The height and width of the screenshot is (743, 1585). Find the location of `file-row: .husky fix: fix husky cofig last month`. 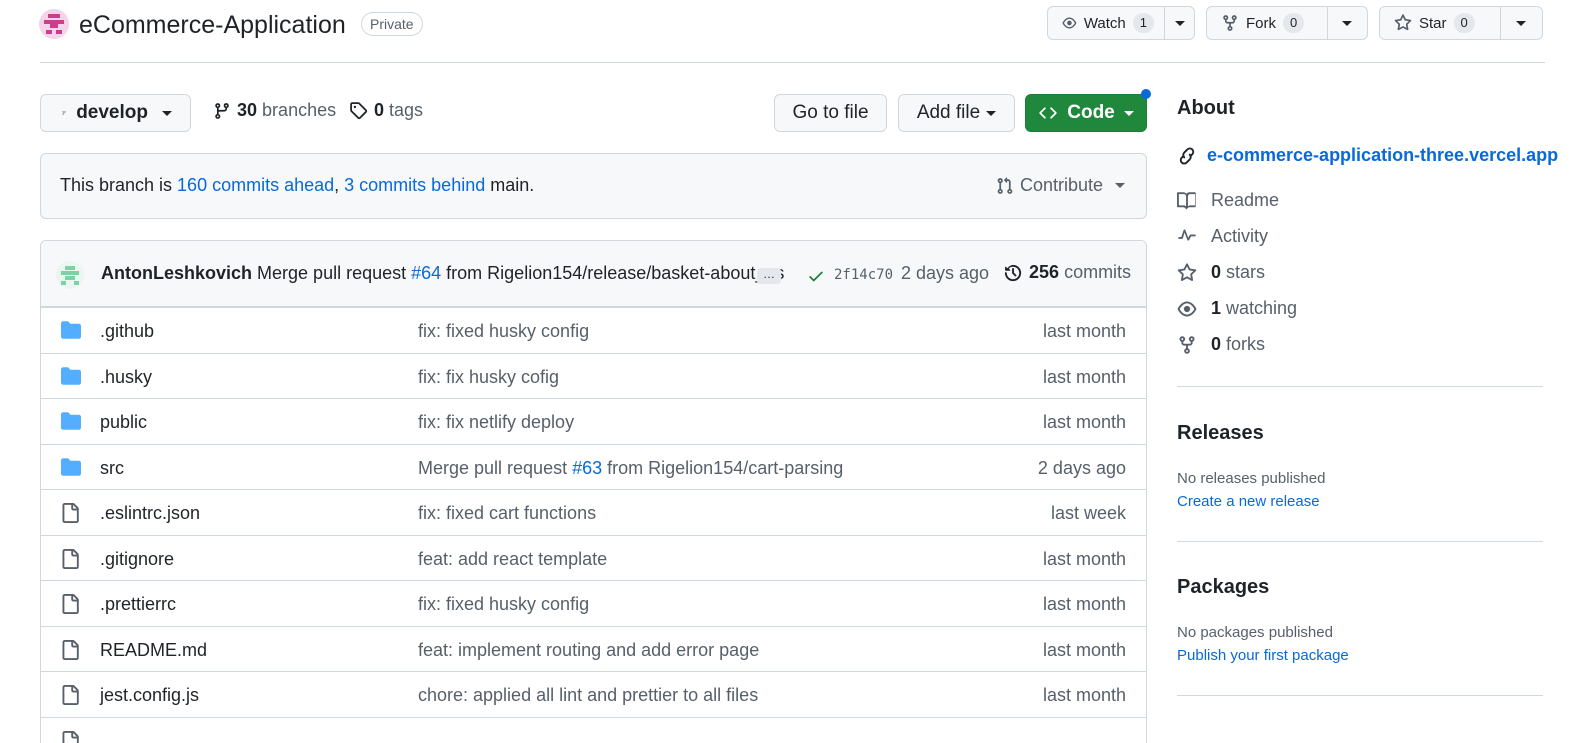

file-row: .husky fix: fix husky cofig last month is located at coordinates (593, 376).